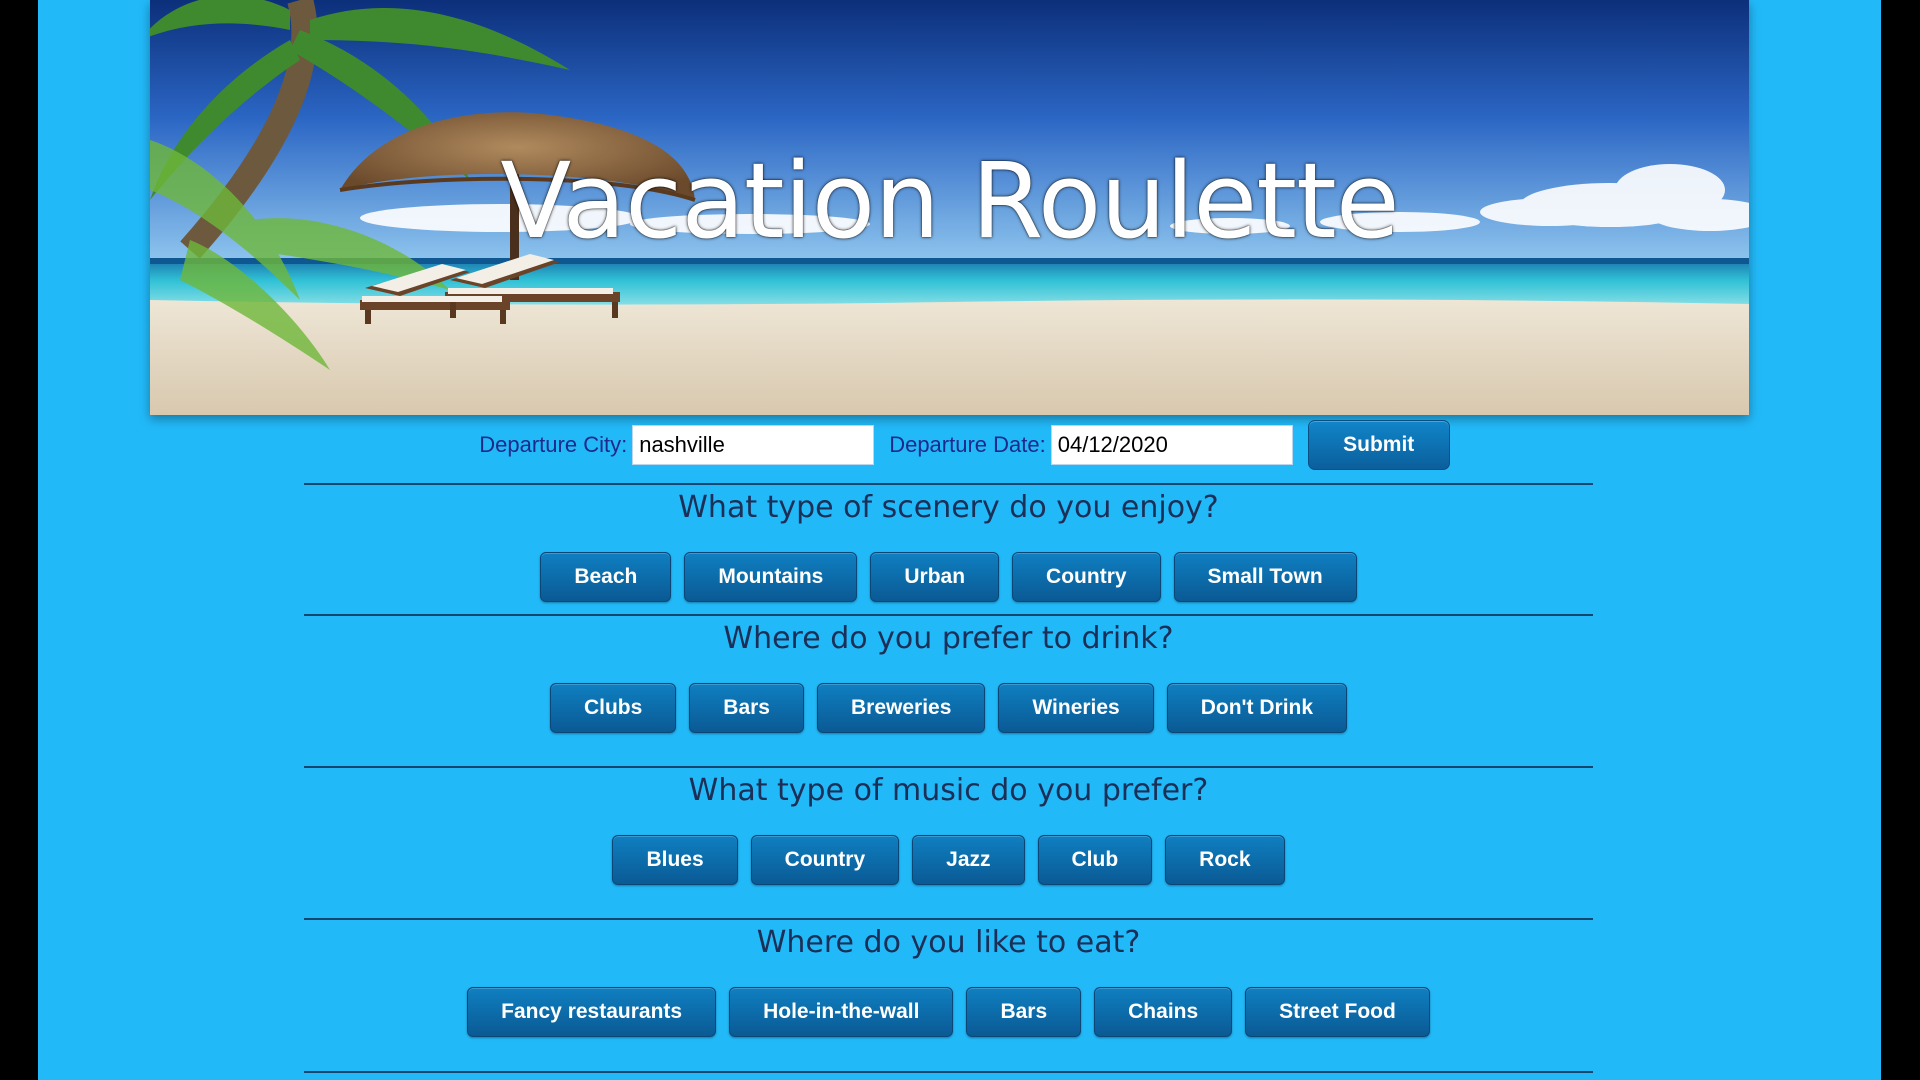 Image resolution: width=1920 pixels, height=1080 pixels. Describe the element at coordinates (948, 942) in the screenshot. I see `eat-question: Where do you like to eat?` at that location.